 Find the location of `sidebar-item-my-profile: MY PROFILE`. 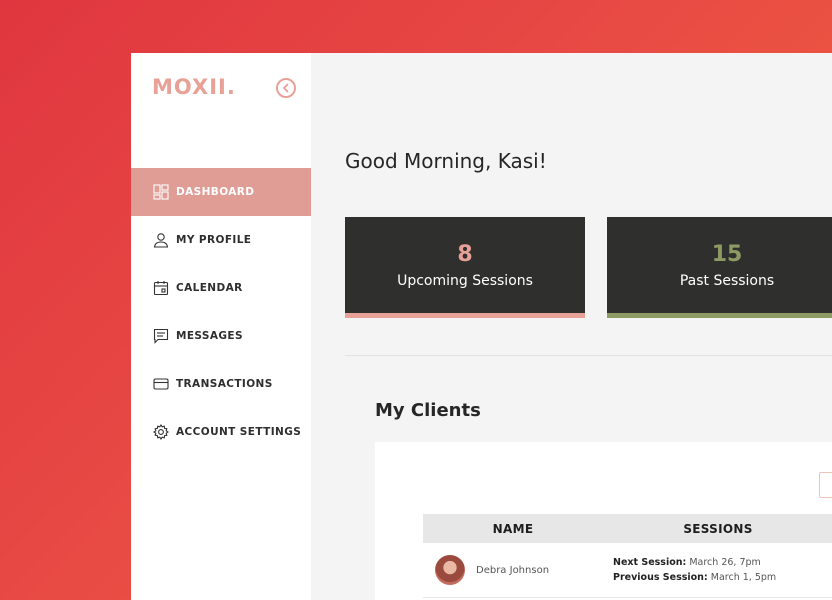

sidebar-item-my-profile: MY PROFILE is located at coordinates (221, 240).